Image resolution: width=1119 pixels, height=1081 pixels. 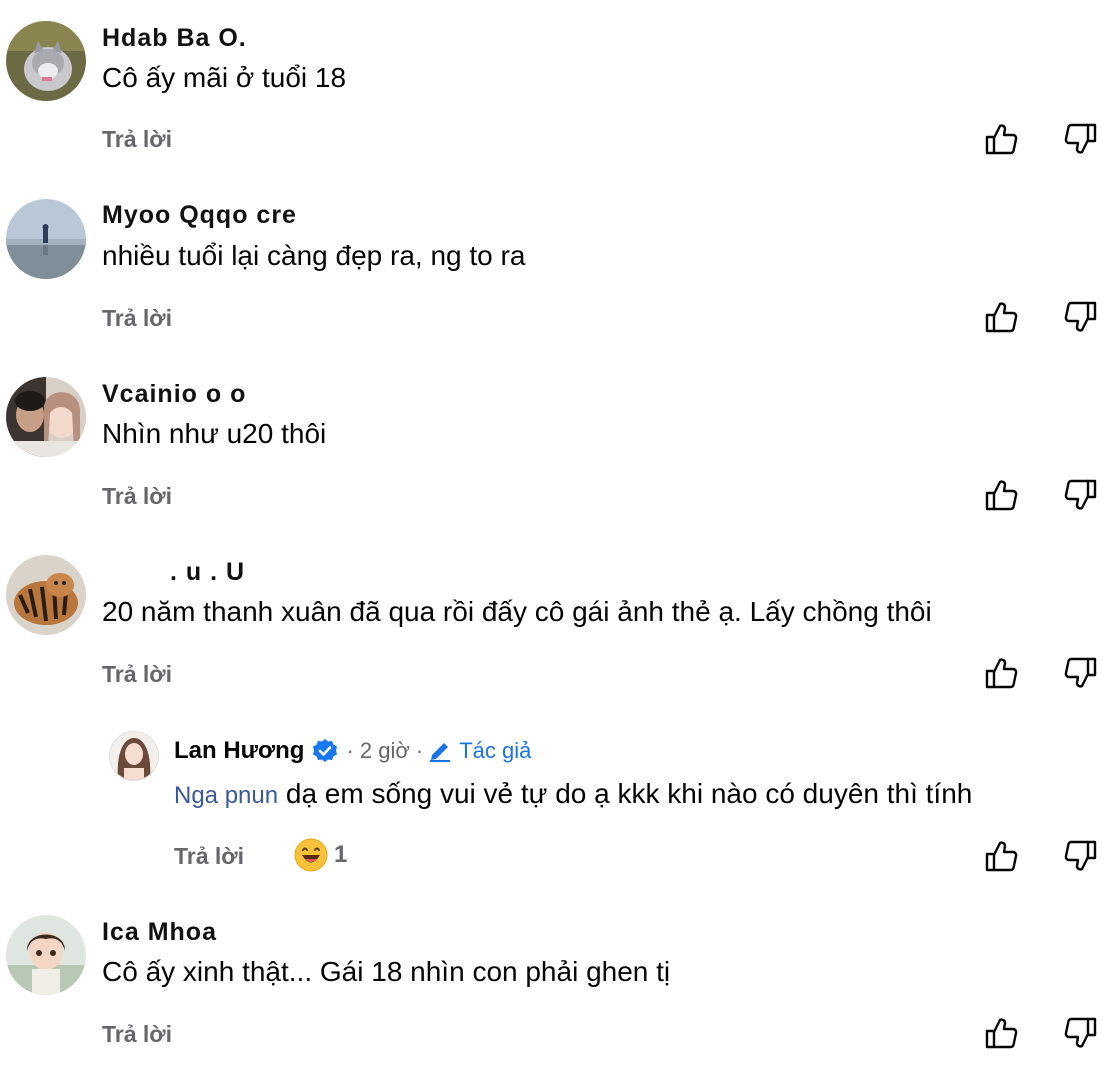 What do you see at coordinates (311, 855) in the screenshot?
I see `grinning-face-icon` at bounding box center [311, 855].